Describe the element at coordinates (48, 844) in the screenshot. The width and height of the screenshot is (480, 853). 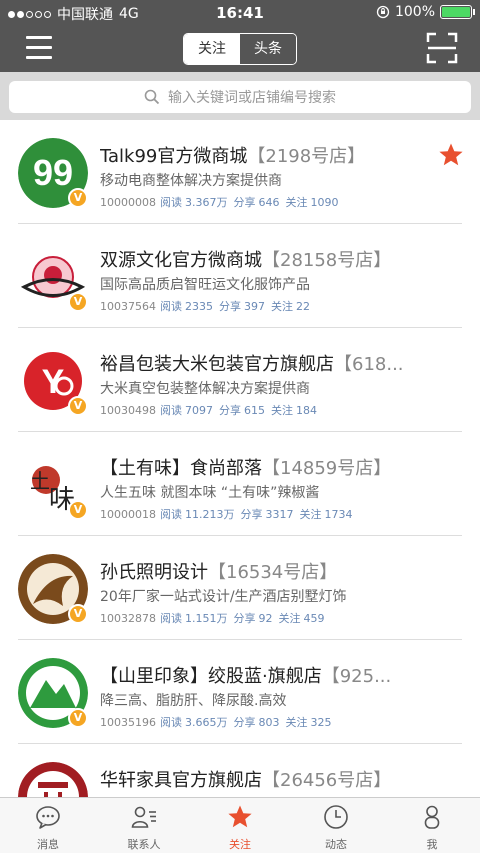
I see `tab-messages-label: 消息` at that location.